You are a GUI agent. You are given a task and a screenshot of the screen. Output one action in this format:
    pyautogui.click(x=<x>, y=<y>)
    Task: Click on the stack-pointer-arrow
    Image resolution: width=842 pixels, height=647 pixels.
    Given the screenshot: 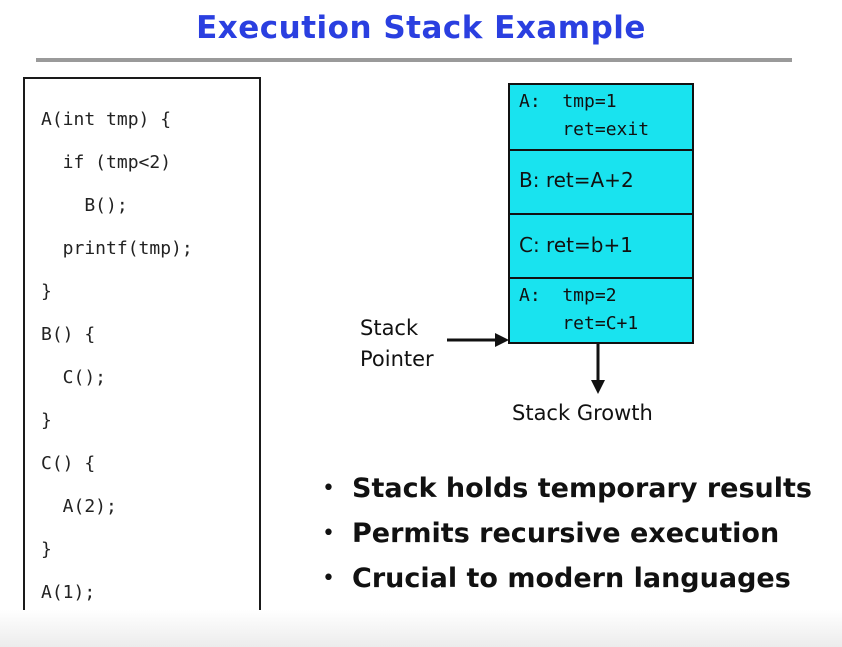 What is the action you would take?
    pyautogui.click(x=478, y=340)
    